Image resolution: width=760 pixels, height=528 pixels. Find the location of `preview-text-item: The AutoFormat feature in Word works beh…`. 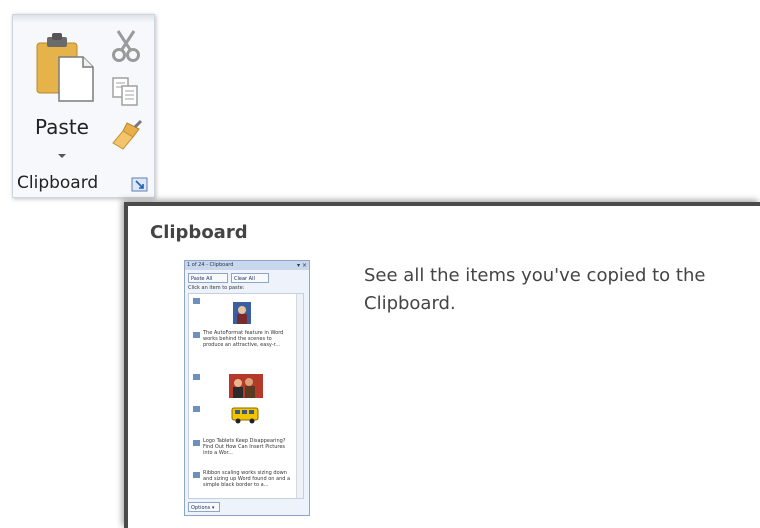

preview-text-item: The AutoFormat feature in Word works beh… is located at coordinates (243, 339).